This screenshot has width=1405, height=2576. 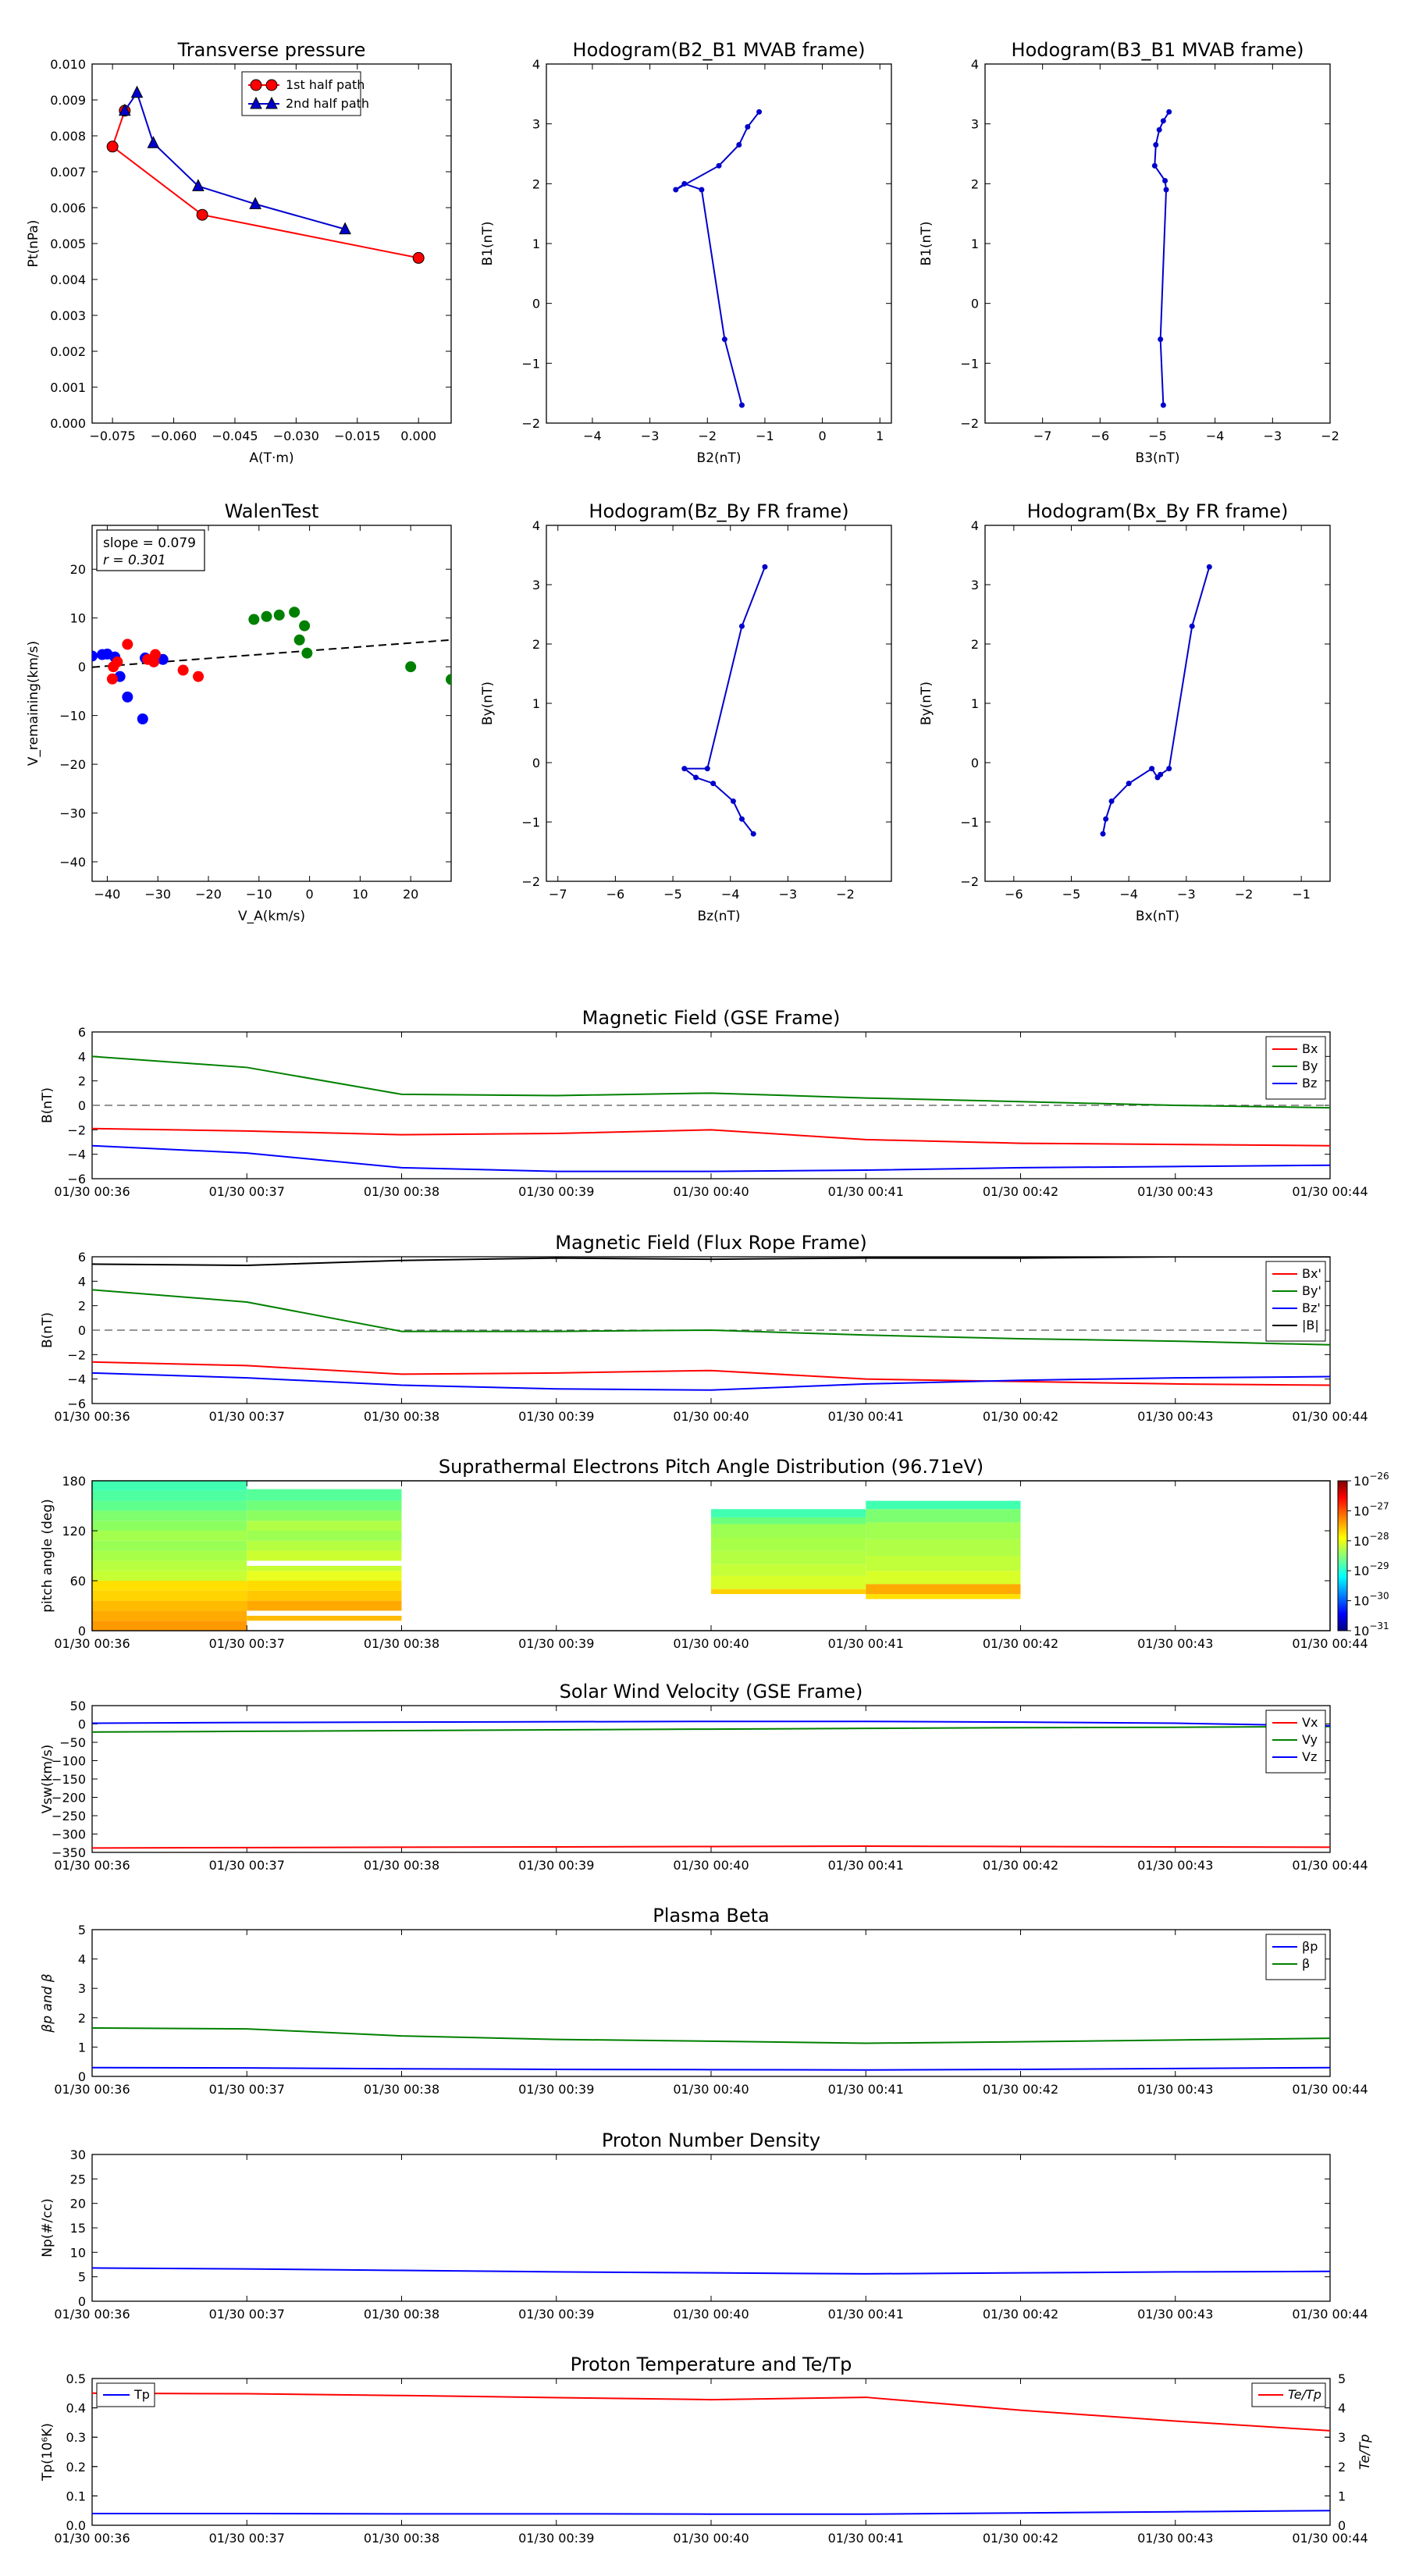 What do you see at coordinates (34, 244) in the screenshot?
I see `y-axis-label: Pt(nPa)` at bounding box center [34, 244].